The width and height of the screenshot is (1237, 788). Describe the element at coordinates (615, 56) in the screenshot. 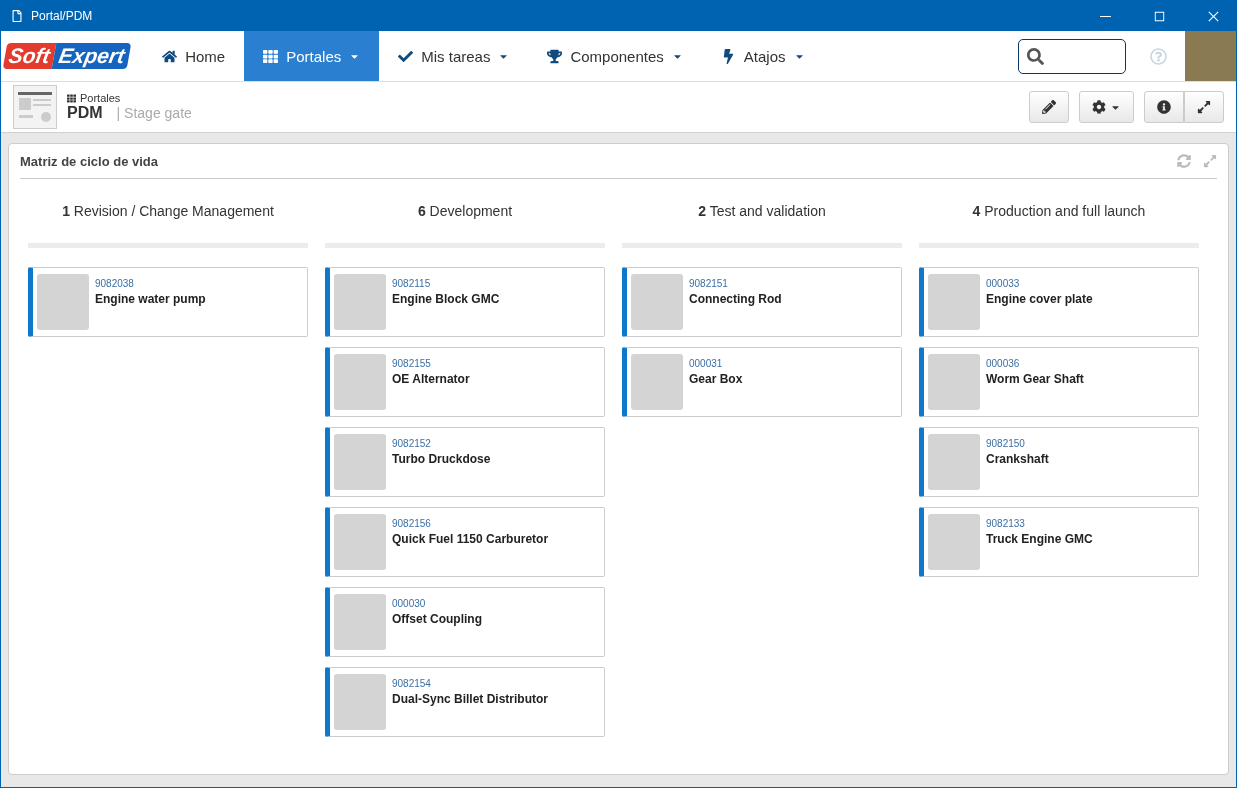

I see `nav-item: Componentes` at that location.